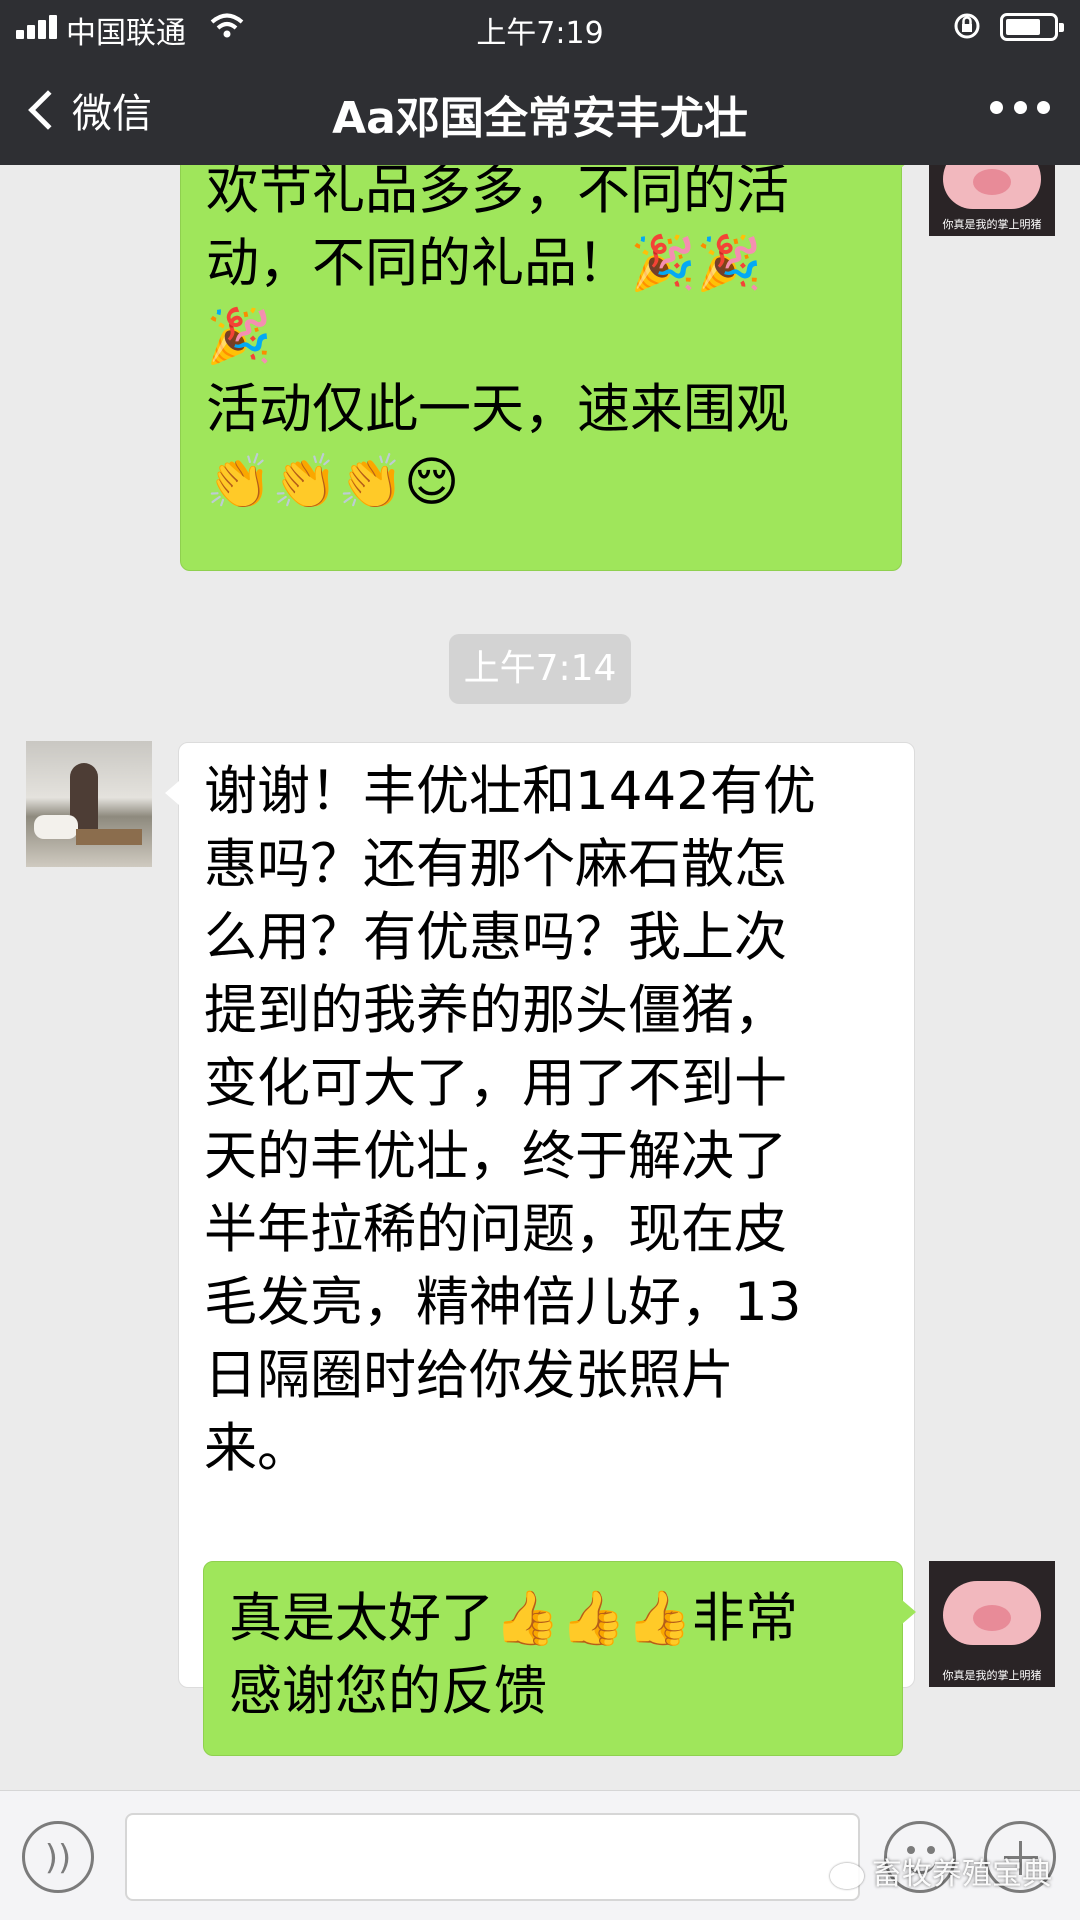  Describe the element at coordinates (257, 1448) in the screenshot. I see `message-line: 来。` at that location.